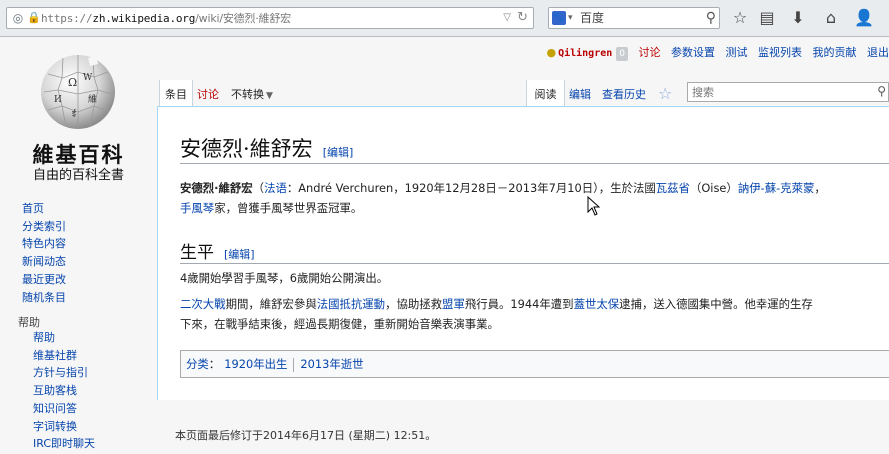 This screenshot has width=889, height=454. I want to click on page-tabs: 条目 讨论 不转换▼ 阅读 编辑 查看历史 ☆ ⚲, so click(523, 93).